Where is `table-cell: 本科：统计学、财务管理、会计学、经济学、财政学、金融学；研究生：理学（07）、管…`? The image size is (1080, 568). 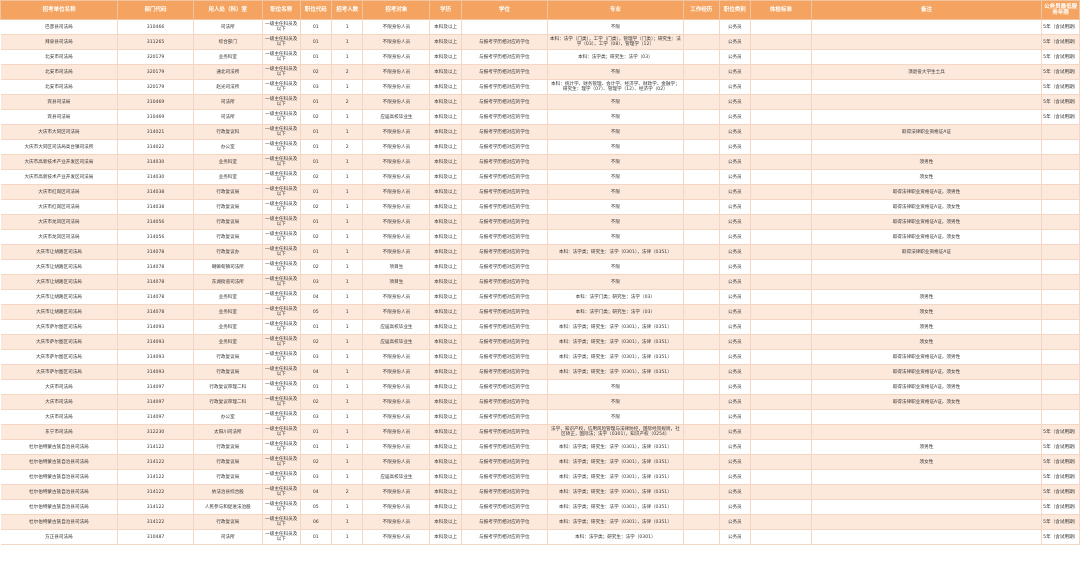
table-cell: 本科：统计学、财务管理、会计学、经济学、财政学、金融学；研究生：理学（07）、管… is located at coordinates (615, 87).